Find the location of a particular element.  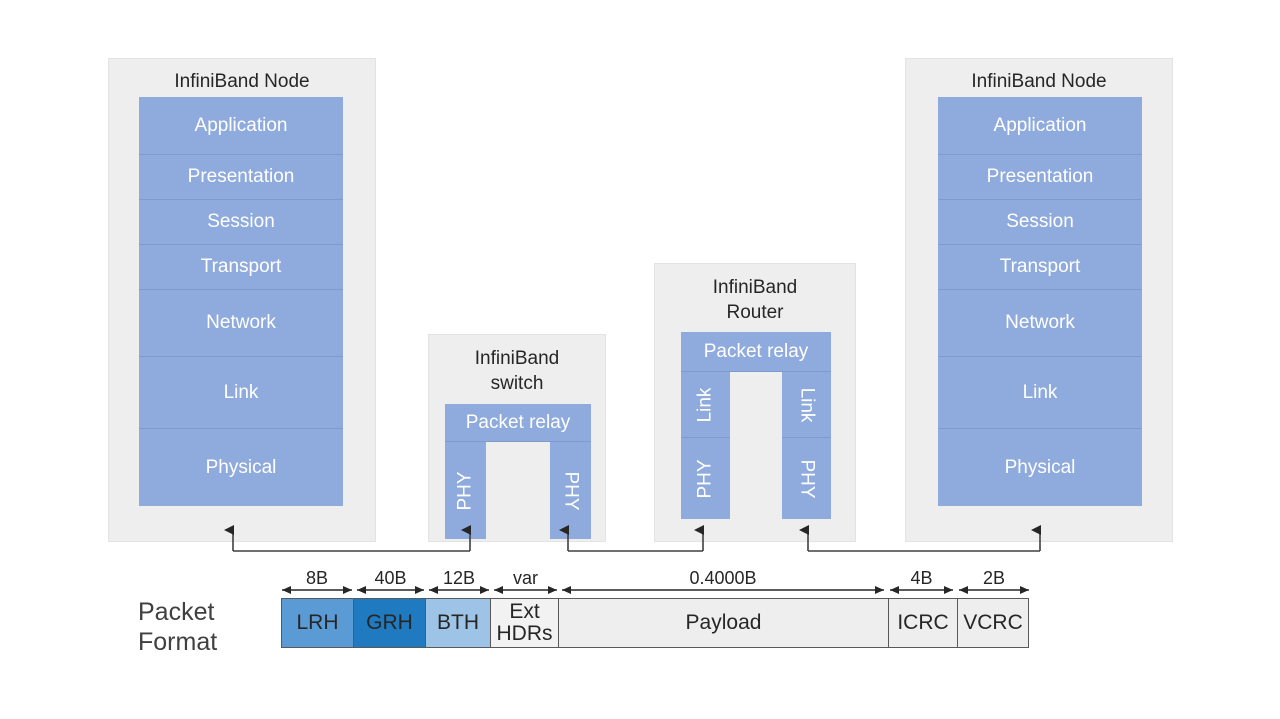

packet-segment-payload: Payload is located at coordinates (723, 623).